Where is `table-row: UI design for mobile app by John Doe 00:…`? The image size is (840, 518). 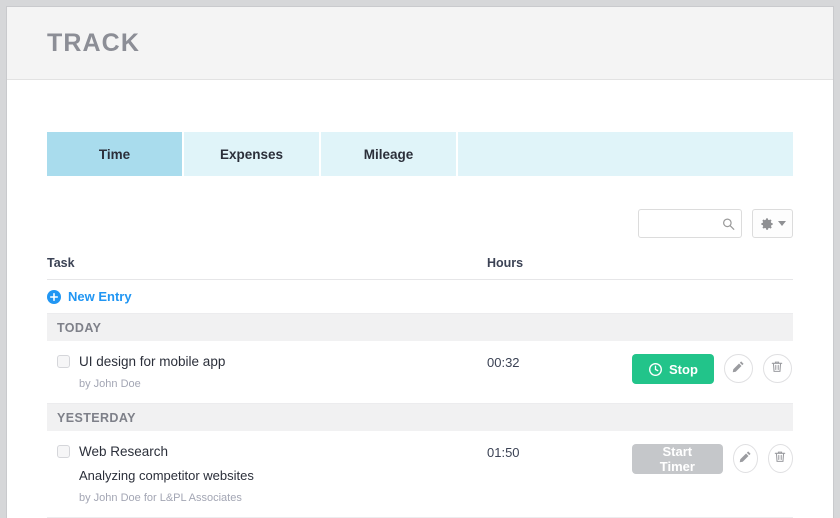
table-row: UI design for mobile app by John Doe 00:… is located at coordinates (420, 372).